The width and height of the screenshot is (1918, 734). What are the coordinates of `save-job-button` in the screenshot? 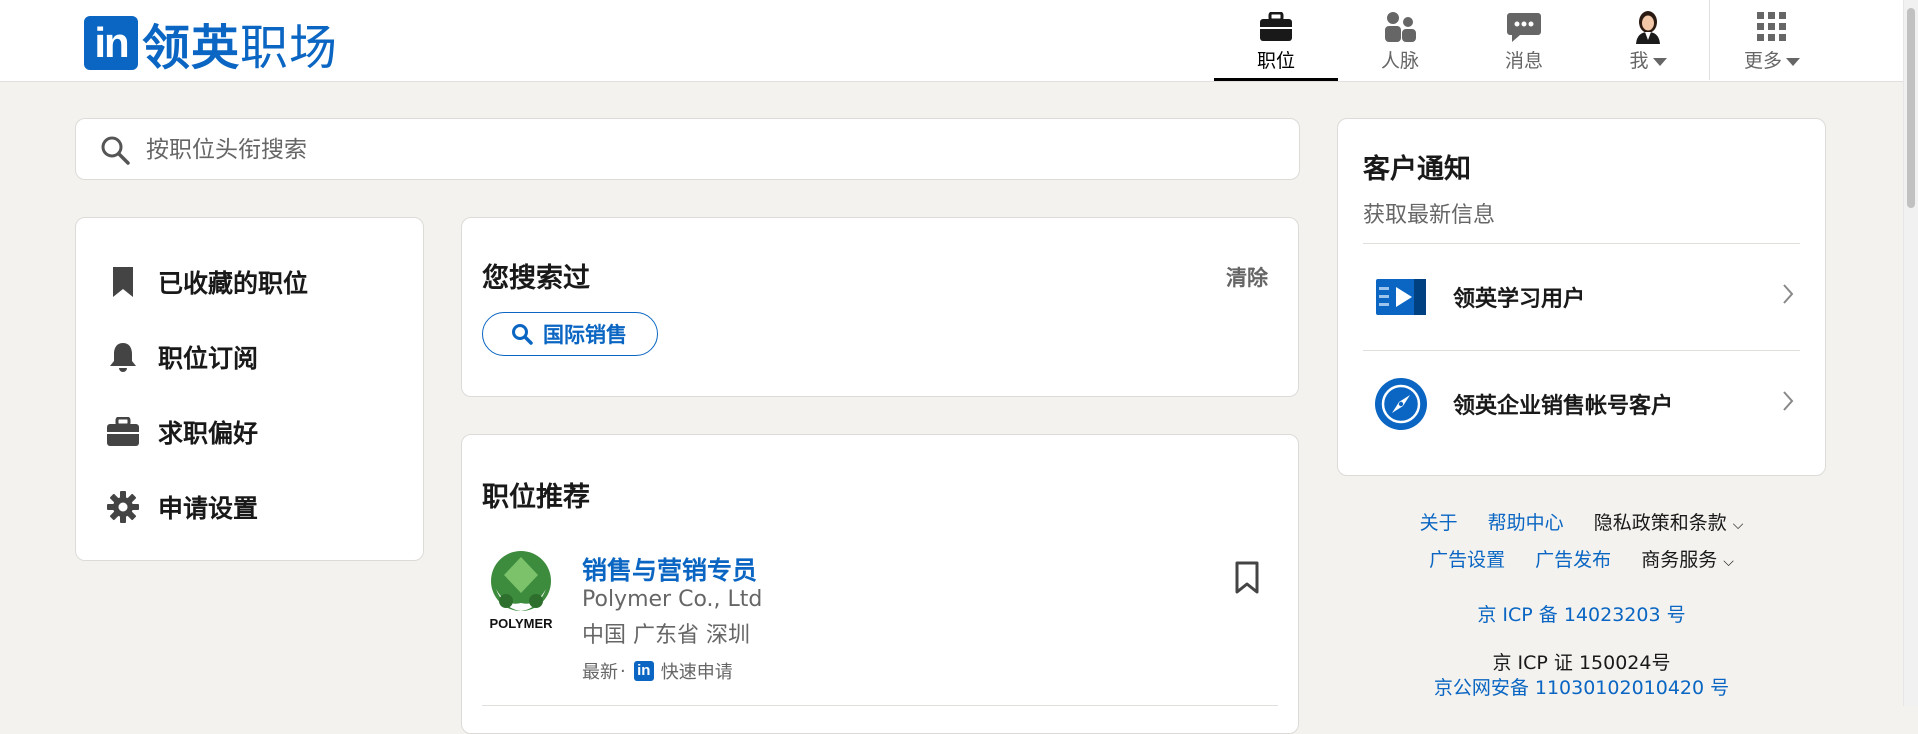 It's located at (1247, 580).